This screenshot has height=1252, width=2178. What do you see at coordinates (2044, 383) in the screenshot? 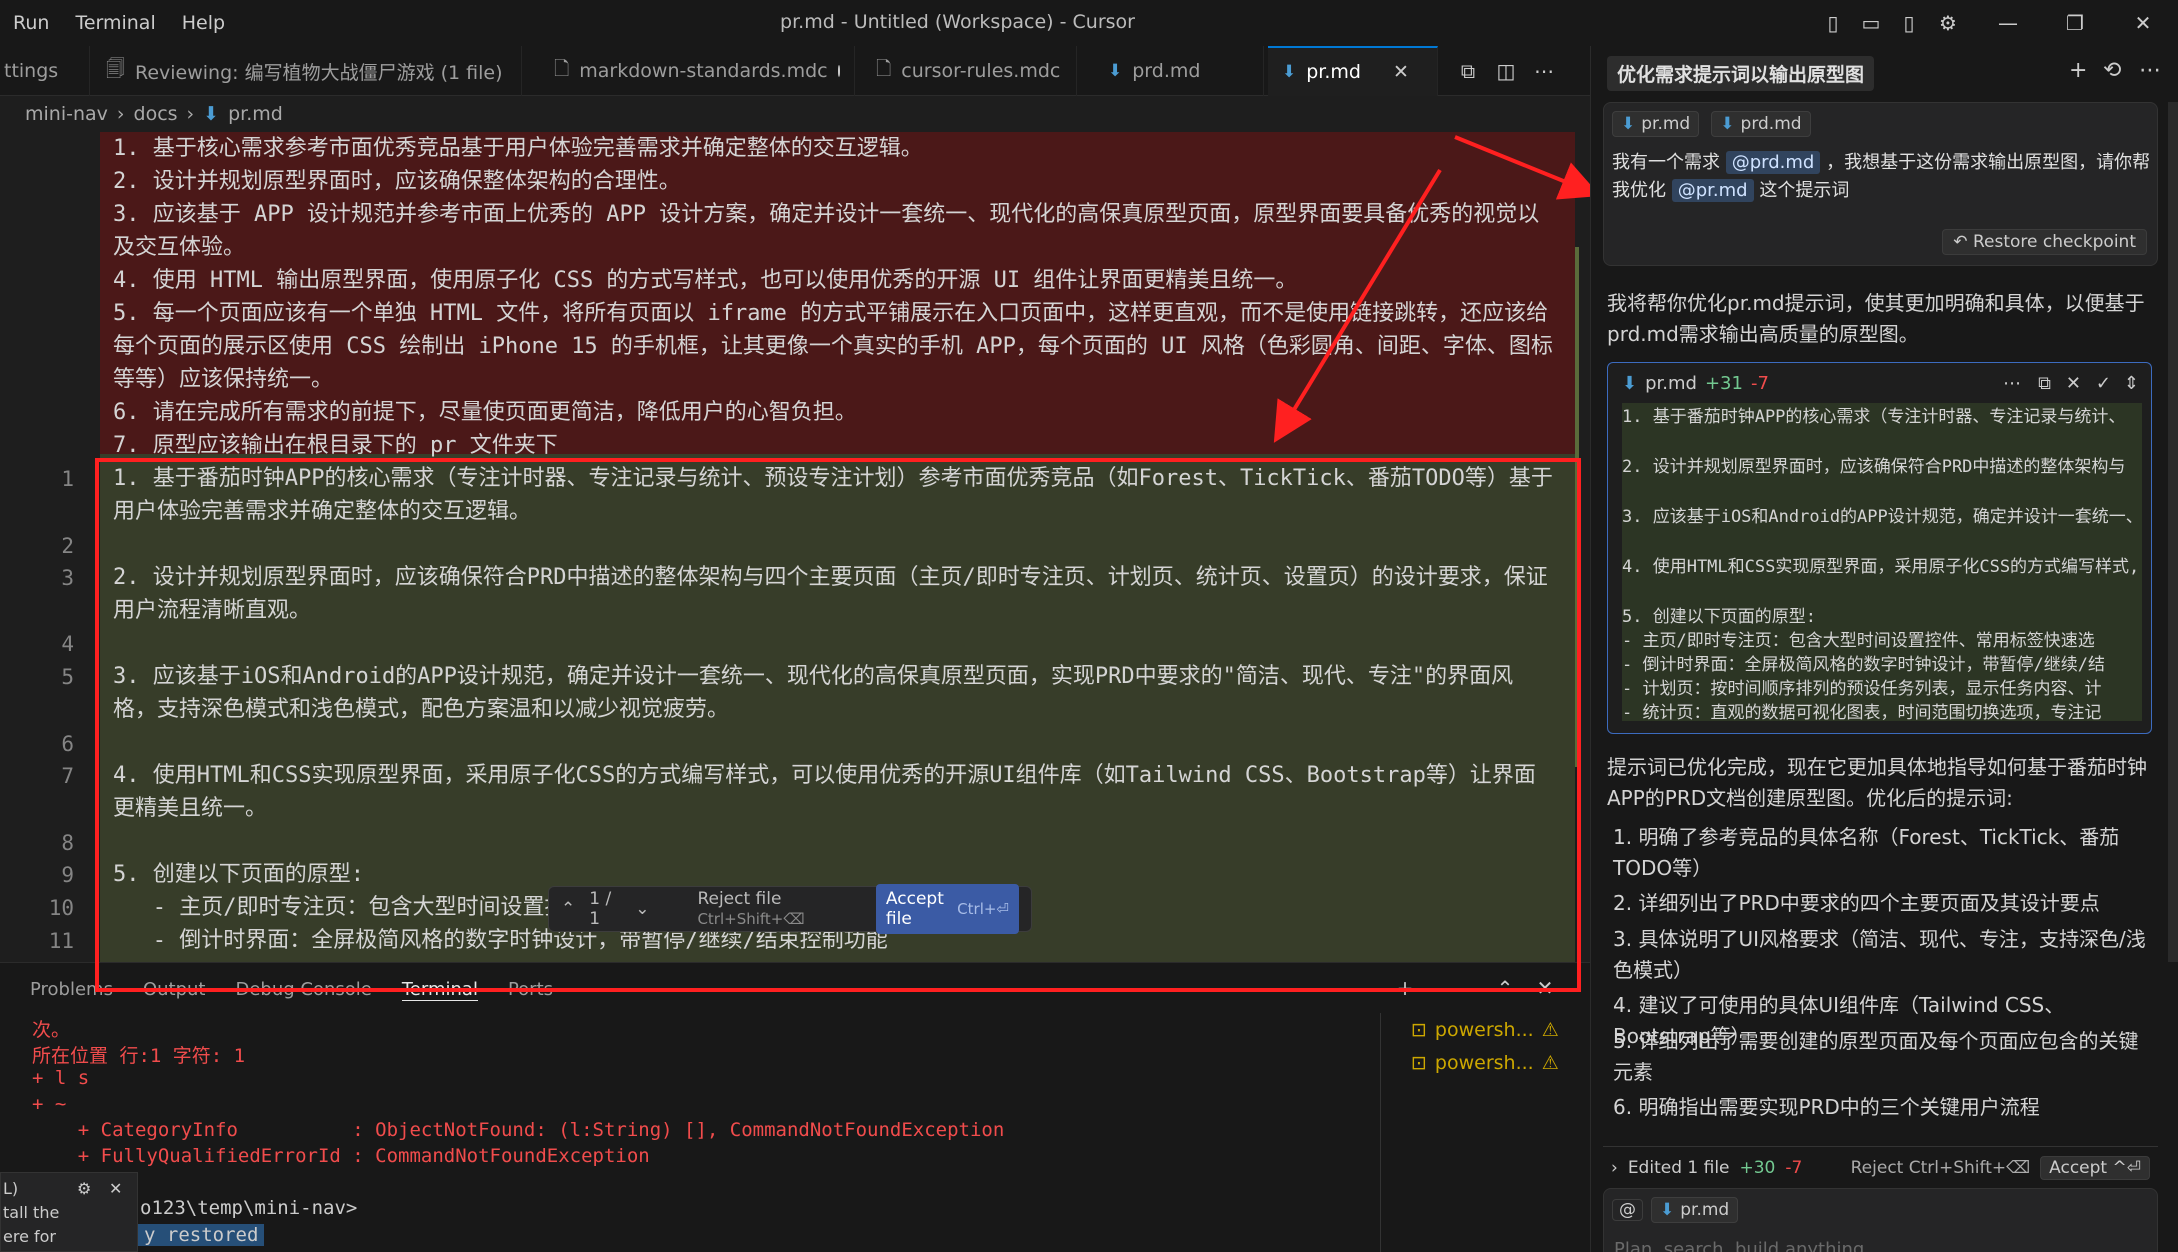
I see `copy-icon: ⧉` at bounding box center [2044, 383].